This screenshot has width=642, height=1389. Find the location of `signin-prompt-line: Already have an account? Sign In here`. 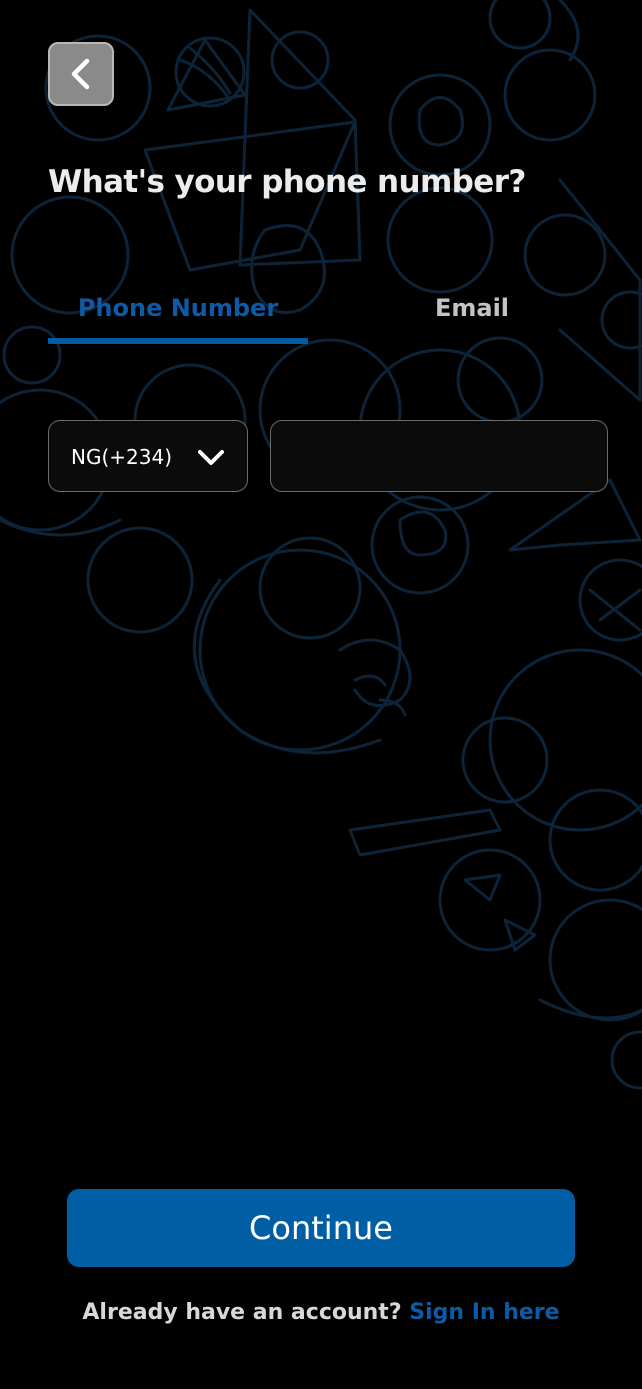

signin-prompt-line: Already have an account? Sign In here is located at coordinates (321, 1312).